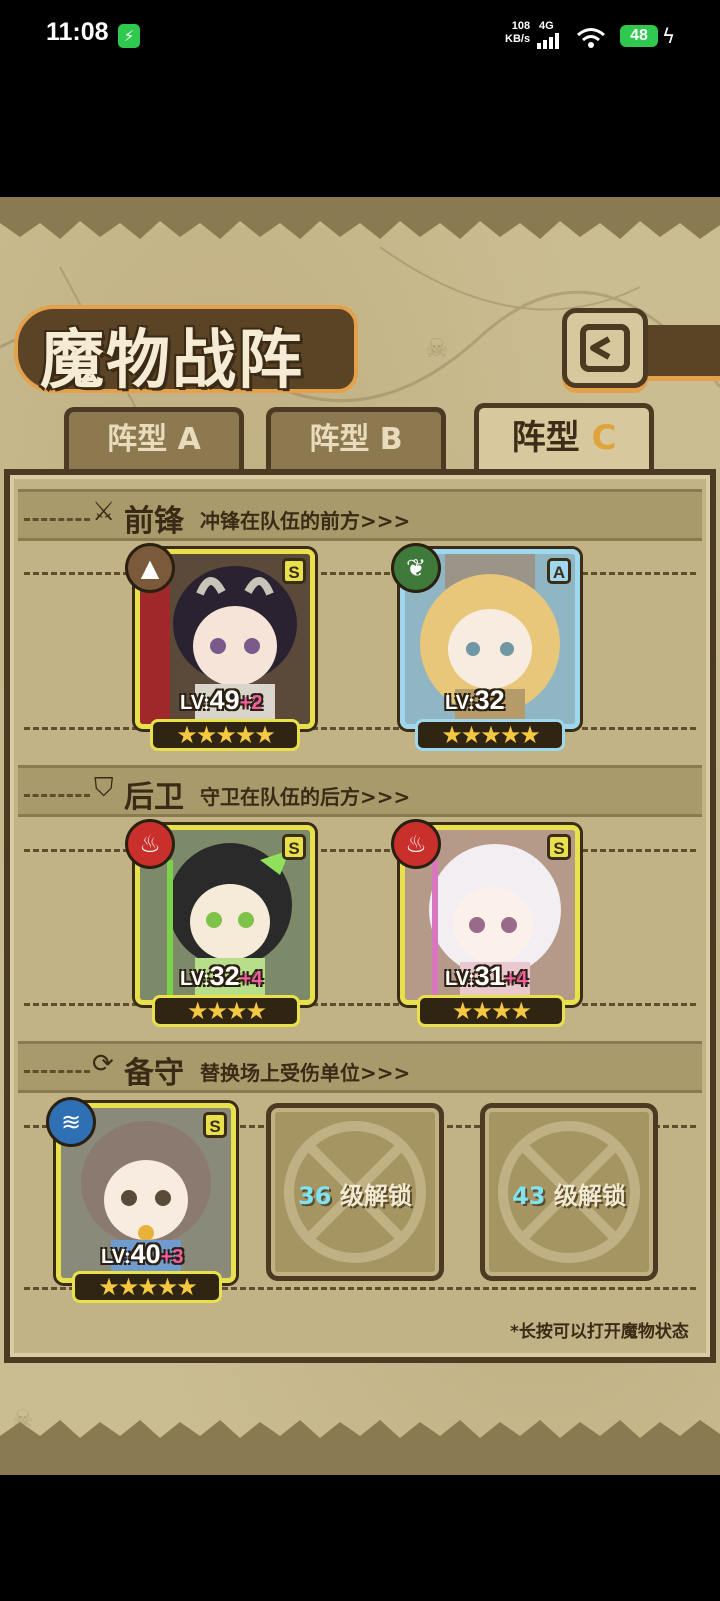 Image resolution: width=720 pixels, height=1601 pixels. I want to click on unlock-level: 36, so click(315, 1196).